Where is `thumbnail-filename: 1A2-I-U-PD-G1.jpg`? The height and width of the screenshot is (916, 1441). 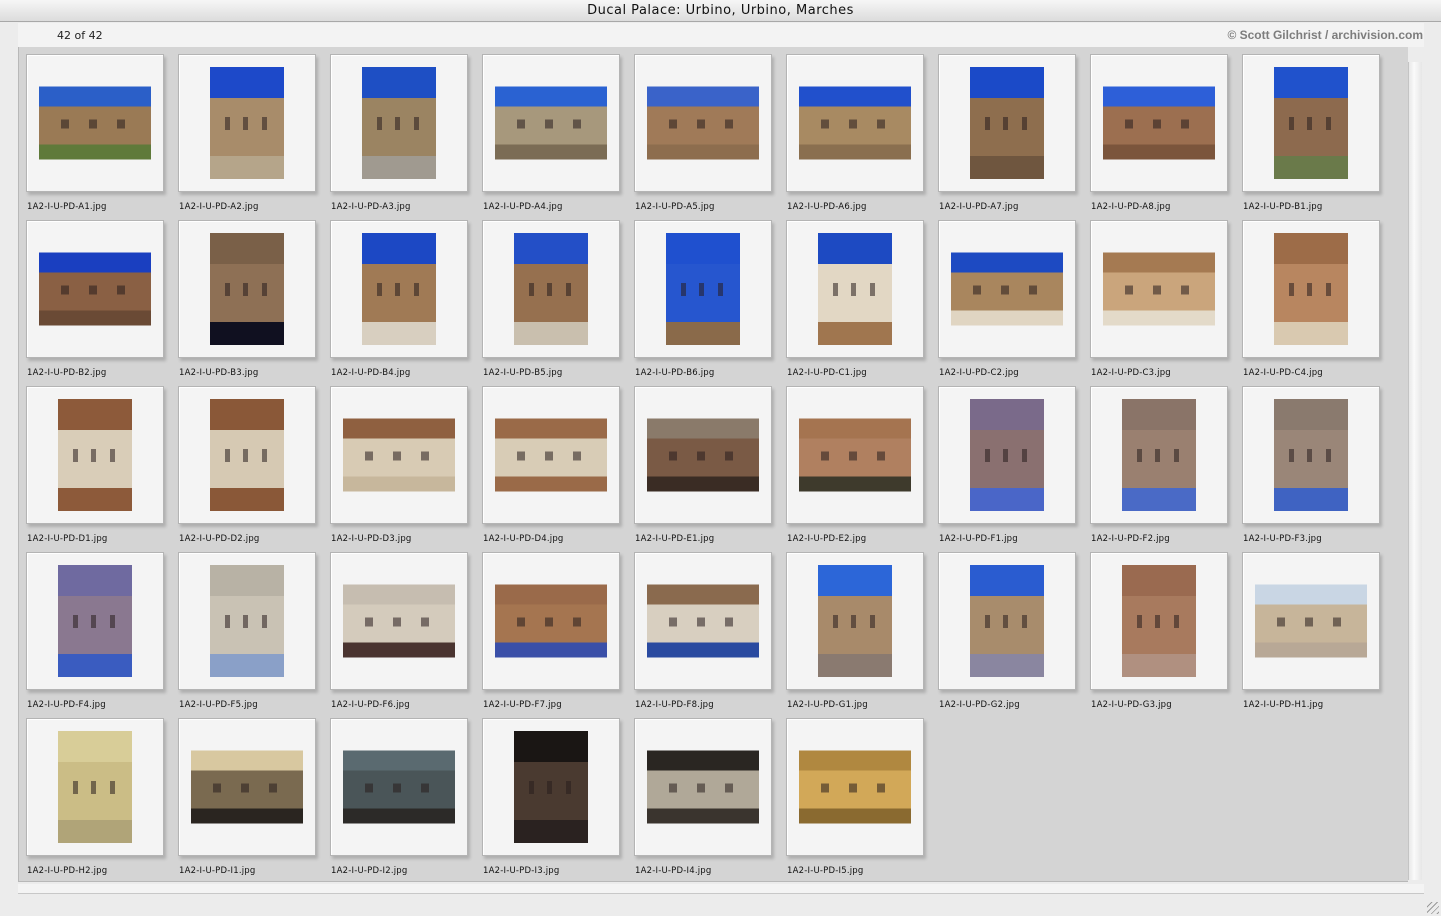
thumbnail-filename: 1A2-I-U-PD-G1.jpg is located at coordinates (827, 705).